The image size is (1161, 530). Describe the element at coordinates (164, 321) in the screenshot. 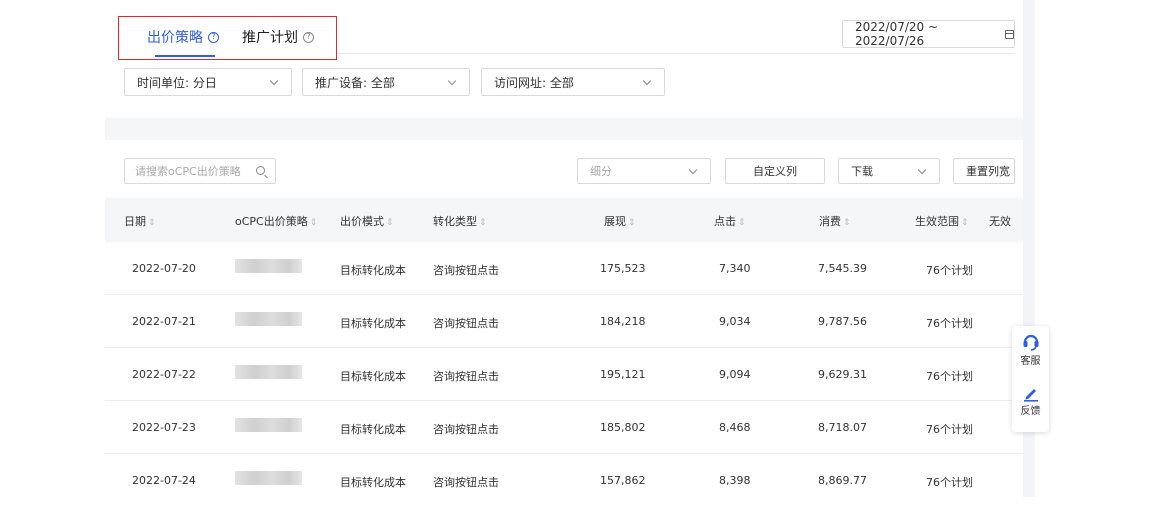

I see `cell-date: 2022-07-21` at that location.